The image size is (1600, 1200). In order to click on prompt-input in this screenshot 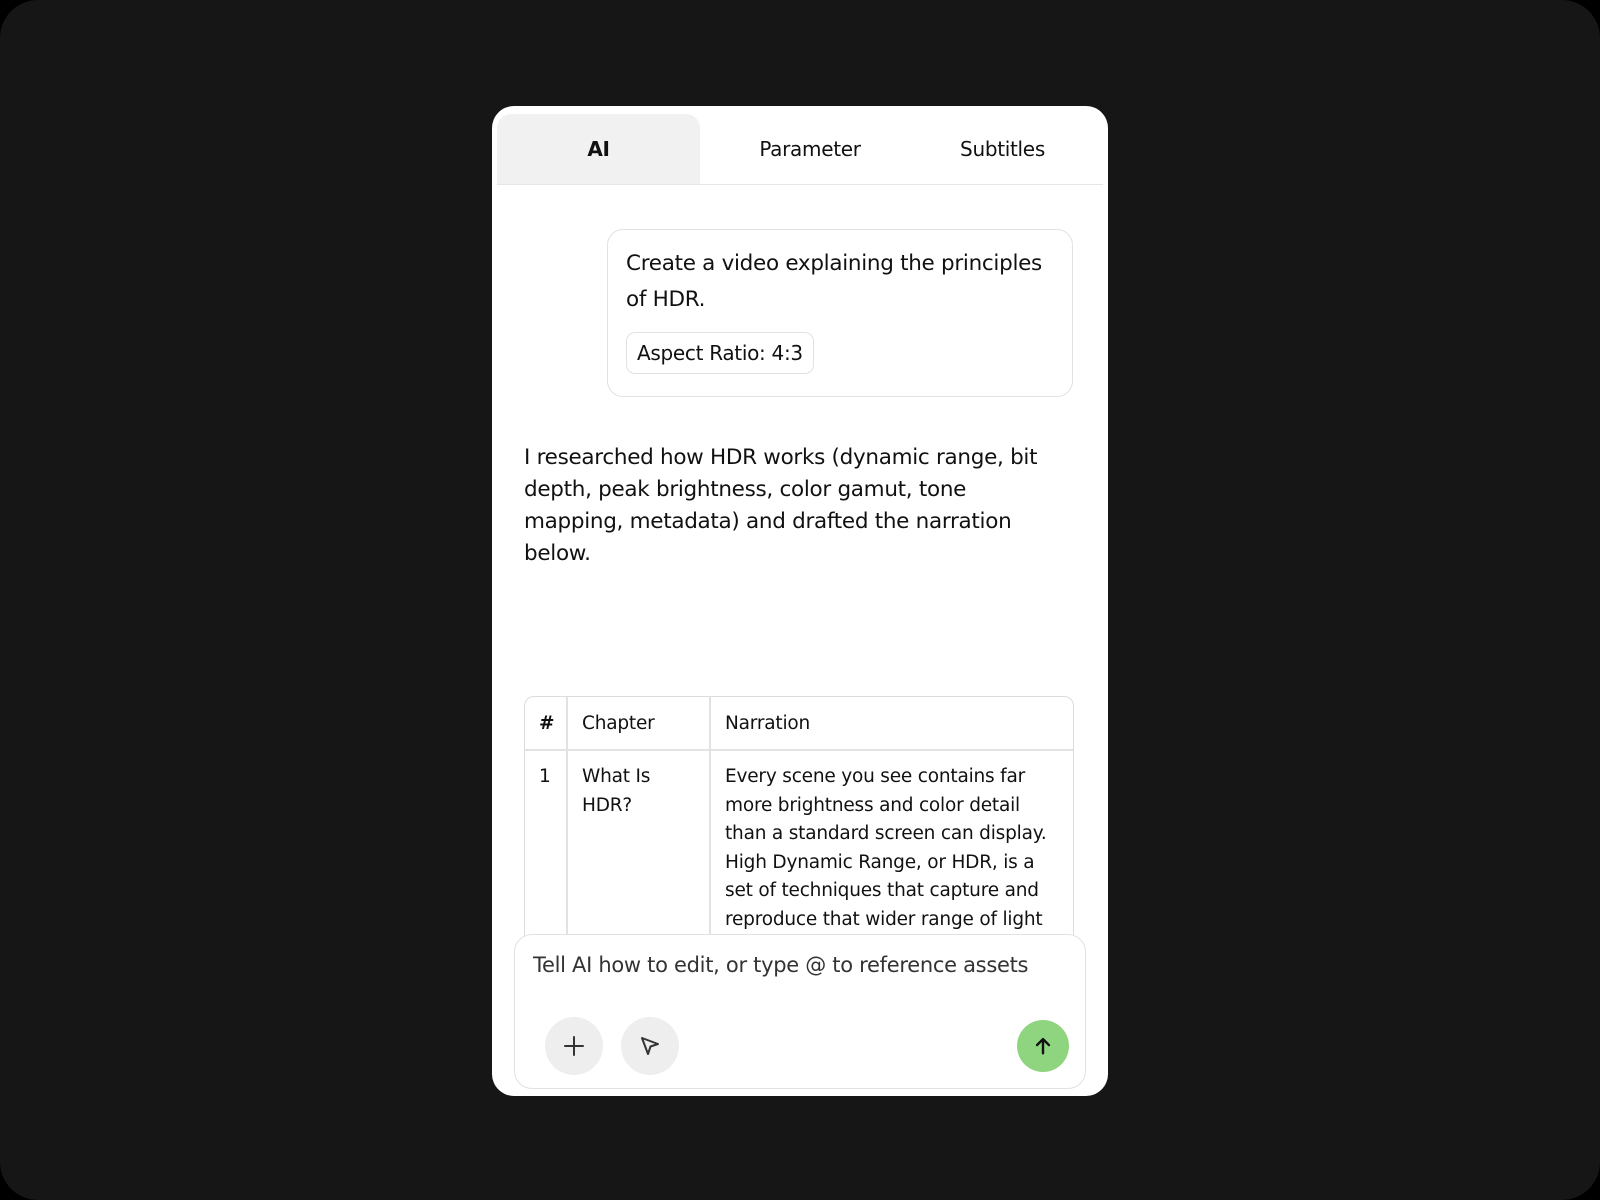, I will do `click(798, 965)`.